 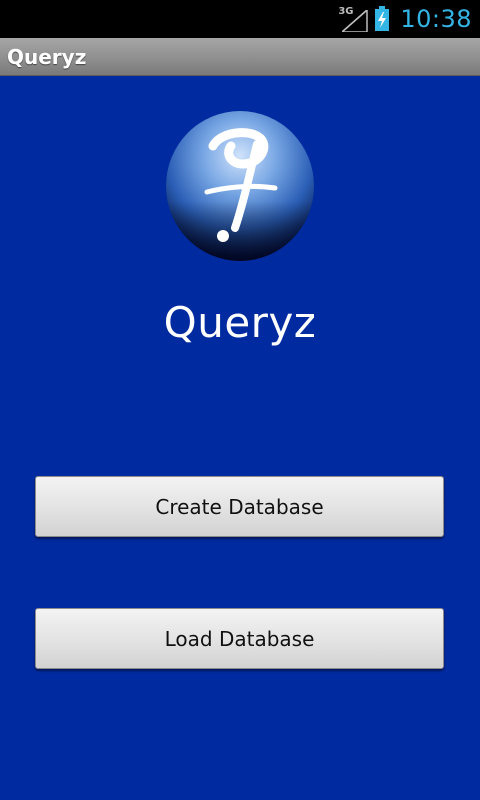 What do you see at coordinates (353, 19) in the screenshot?
I see `signal-icon: 3G` at bounding box center [353, 19].